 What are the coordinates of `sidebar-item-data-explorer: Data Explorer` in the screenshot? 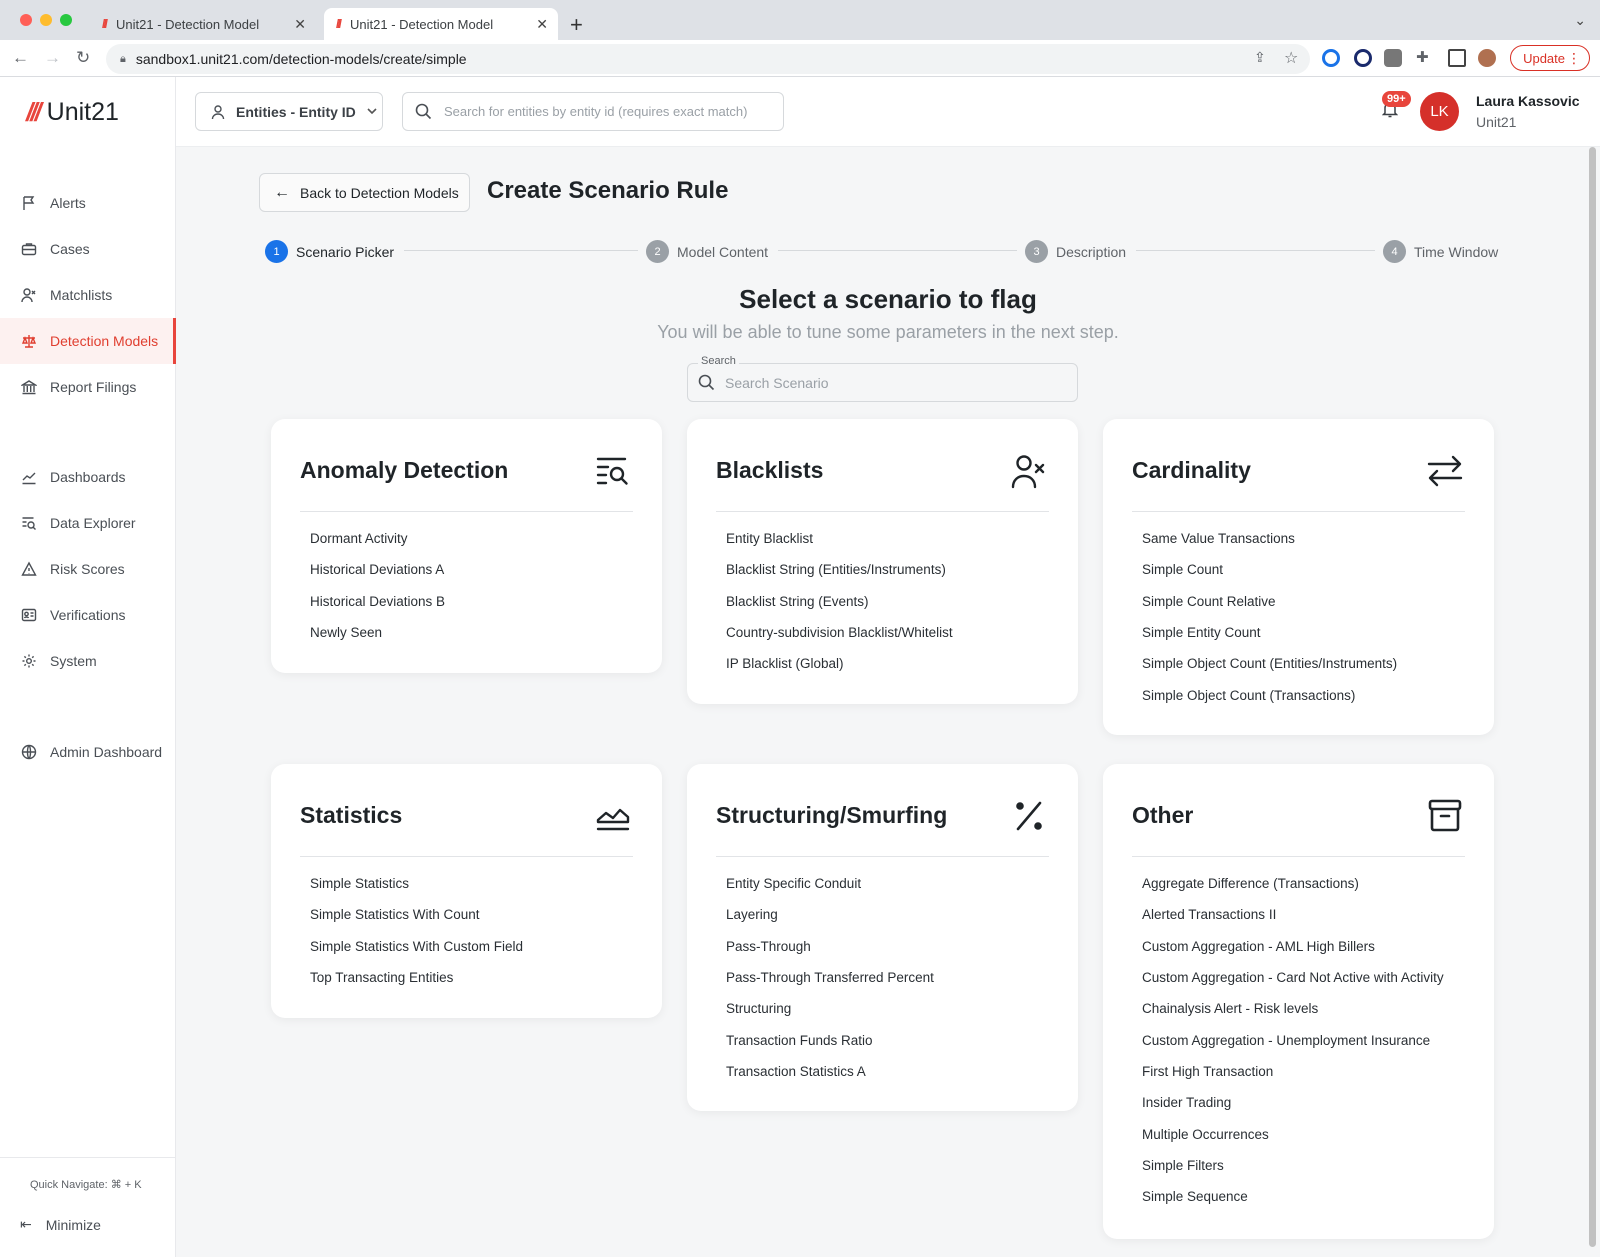 It's located at (88, 523).